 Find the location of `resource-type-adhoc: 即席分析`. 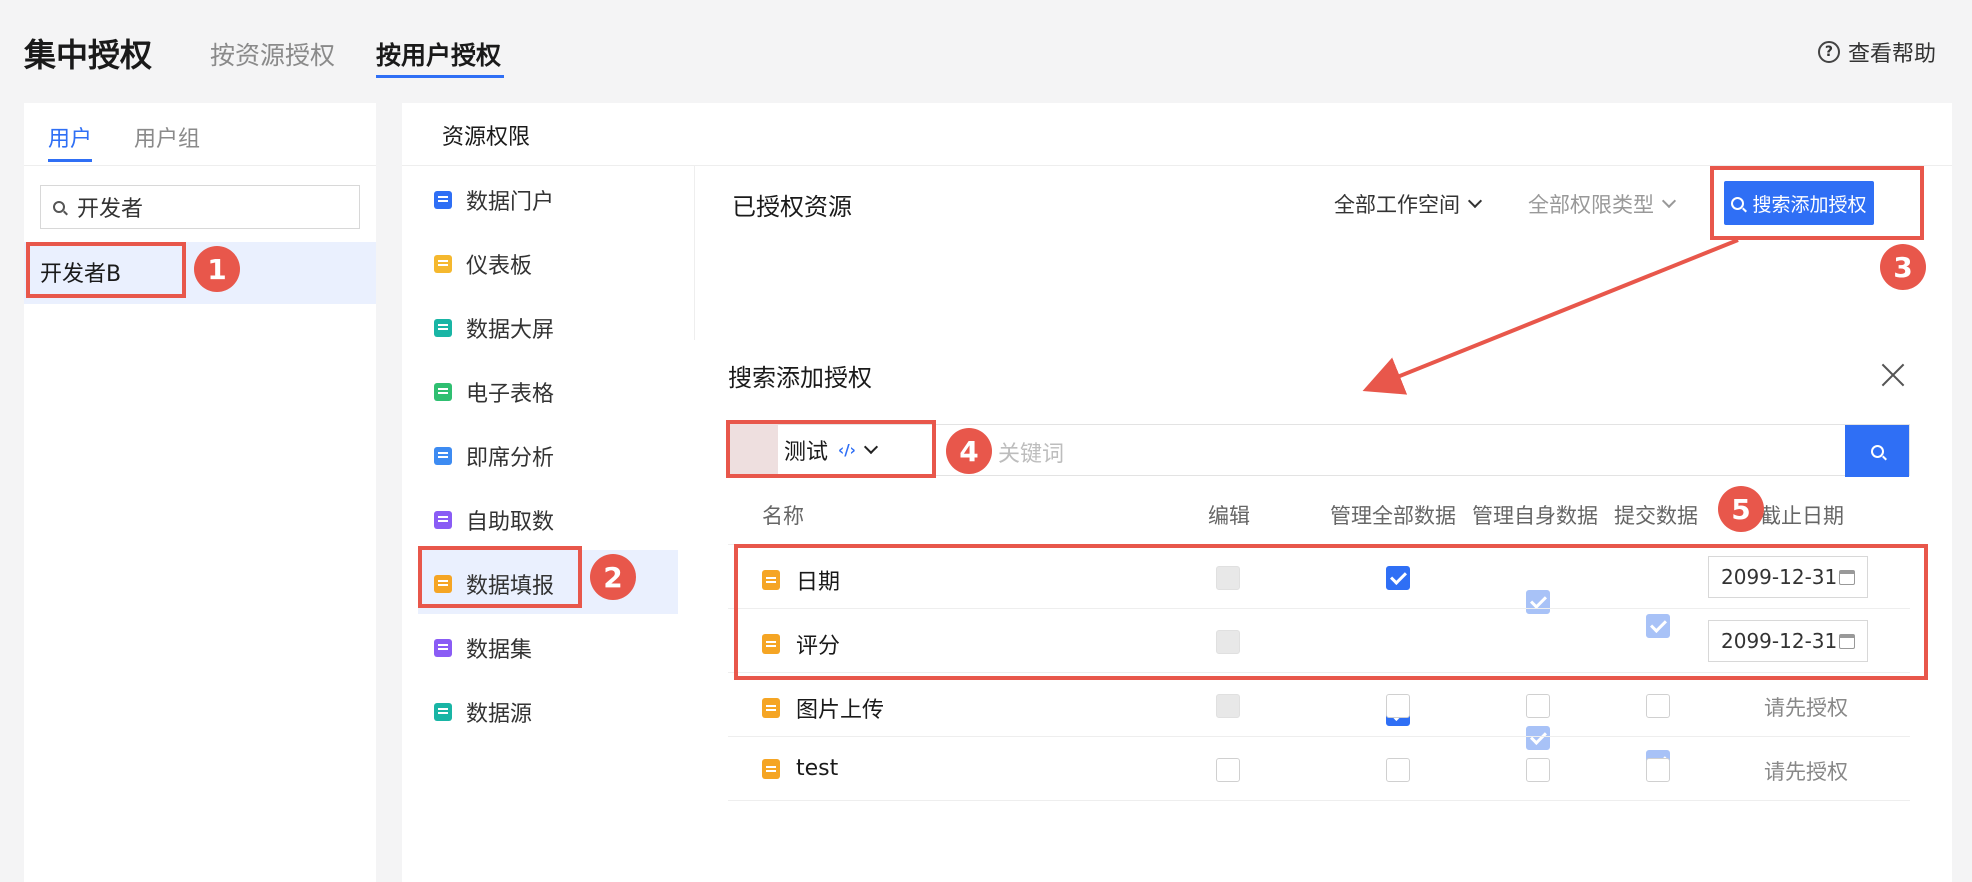

resource-type-adhoc: 即席分析 is located at coordinates (494, 456).